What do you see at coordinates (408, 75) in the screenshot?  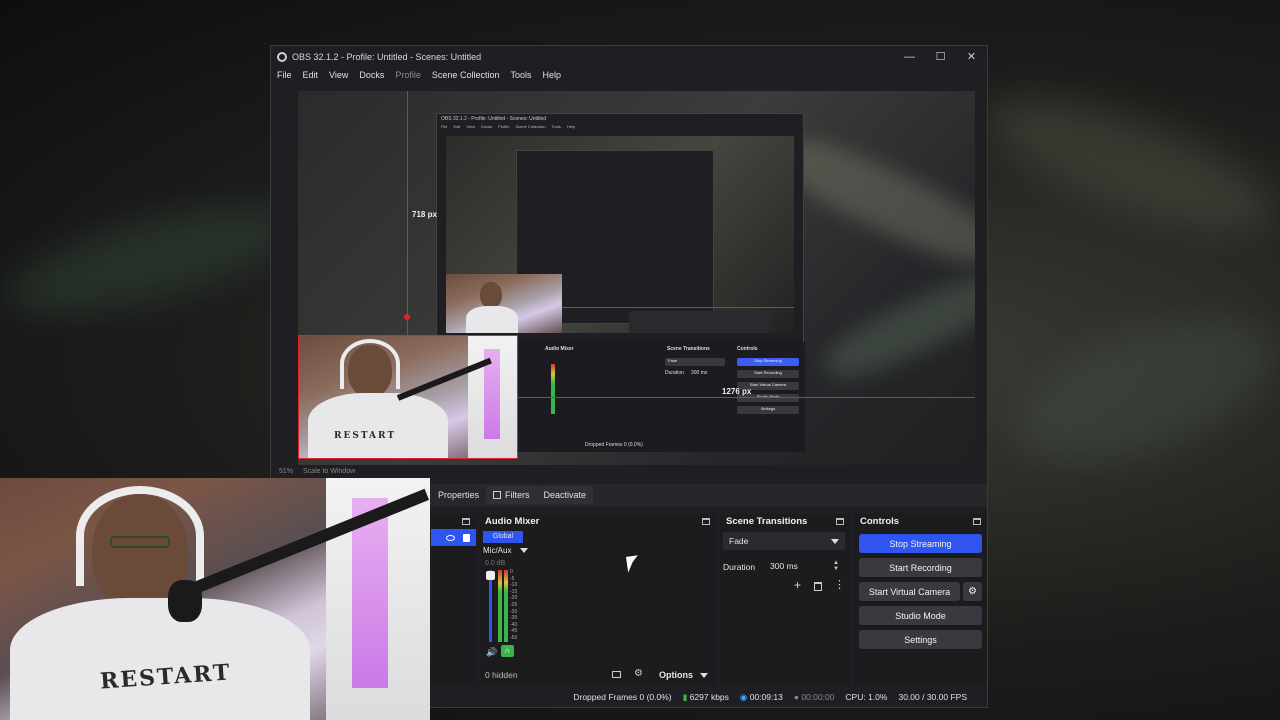 I see `menu-profile: Profile` at bounding box center [408, 75].